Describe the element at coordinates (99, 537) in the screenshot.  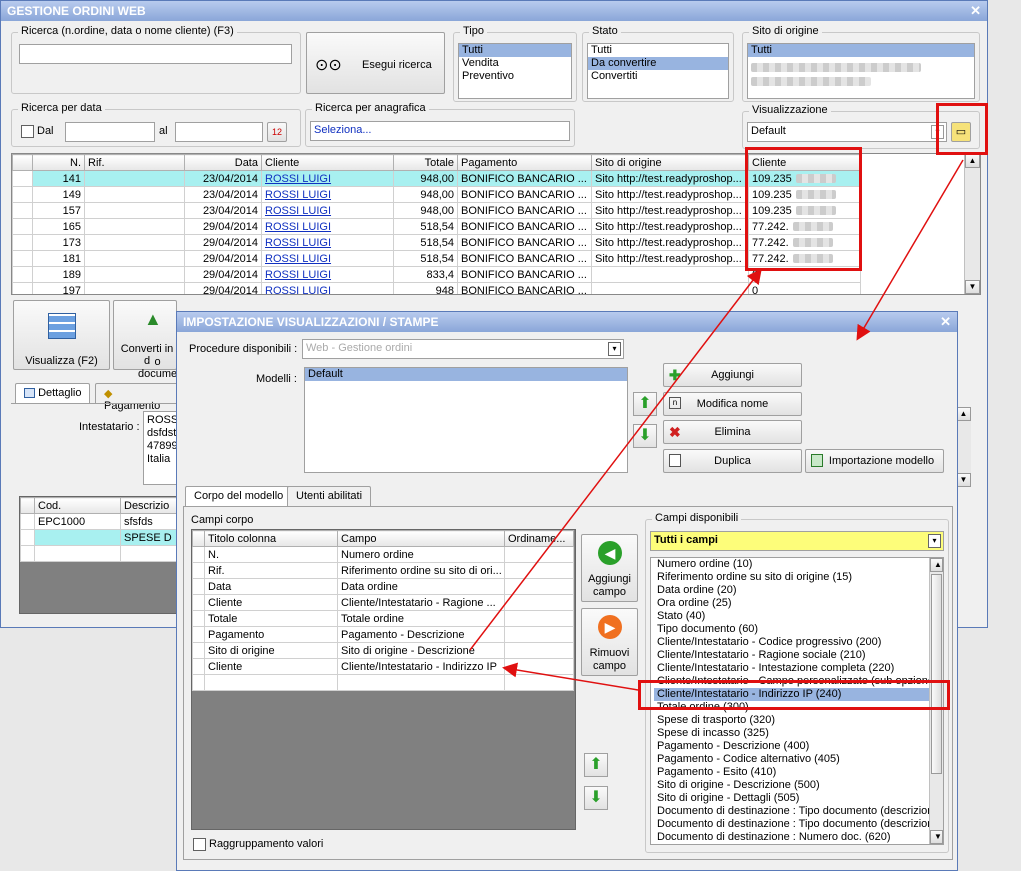
I see `table-row: SPESE D` at that location.